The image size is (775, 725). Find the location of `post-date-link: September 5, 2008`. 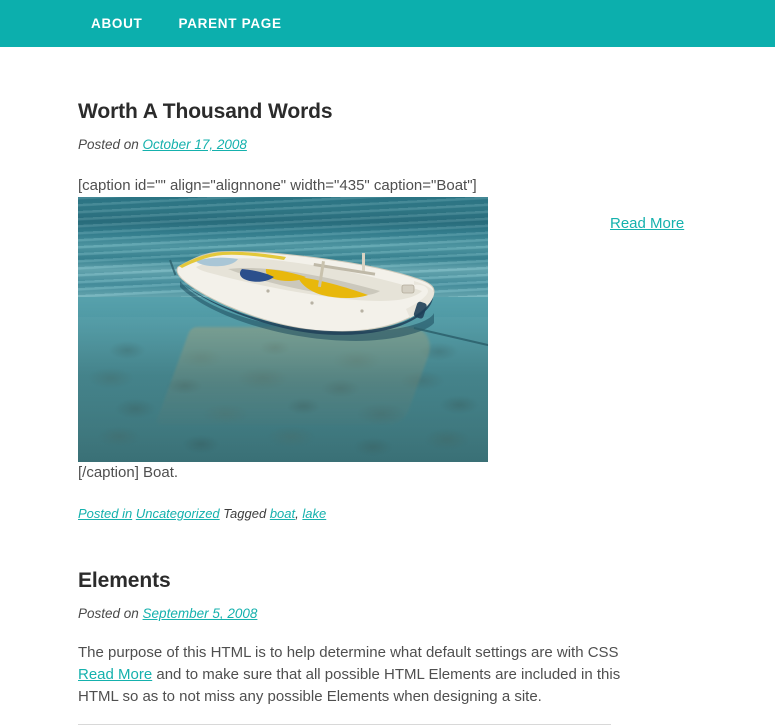

post-date-link: September 5, 2008 is located at coordinates (200, 613).